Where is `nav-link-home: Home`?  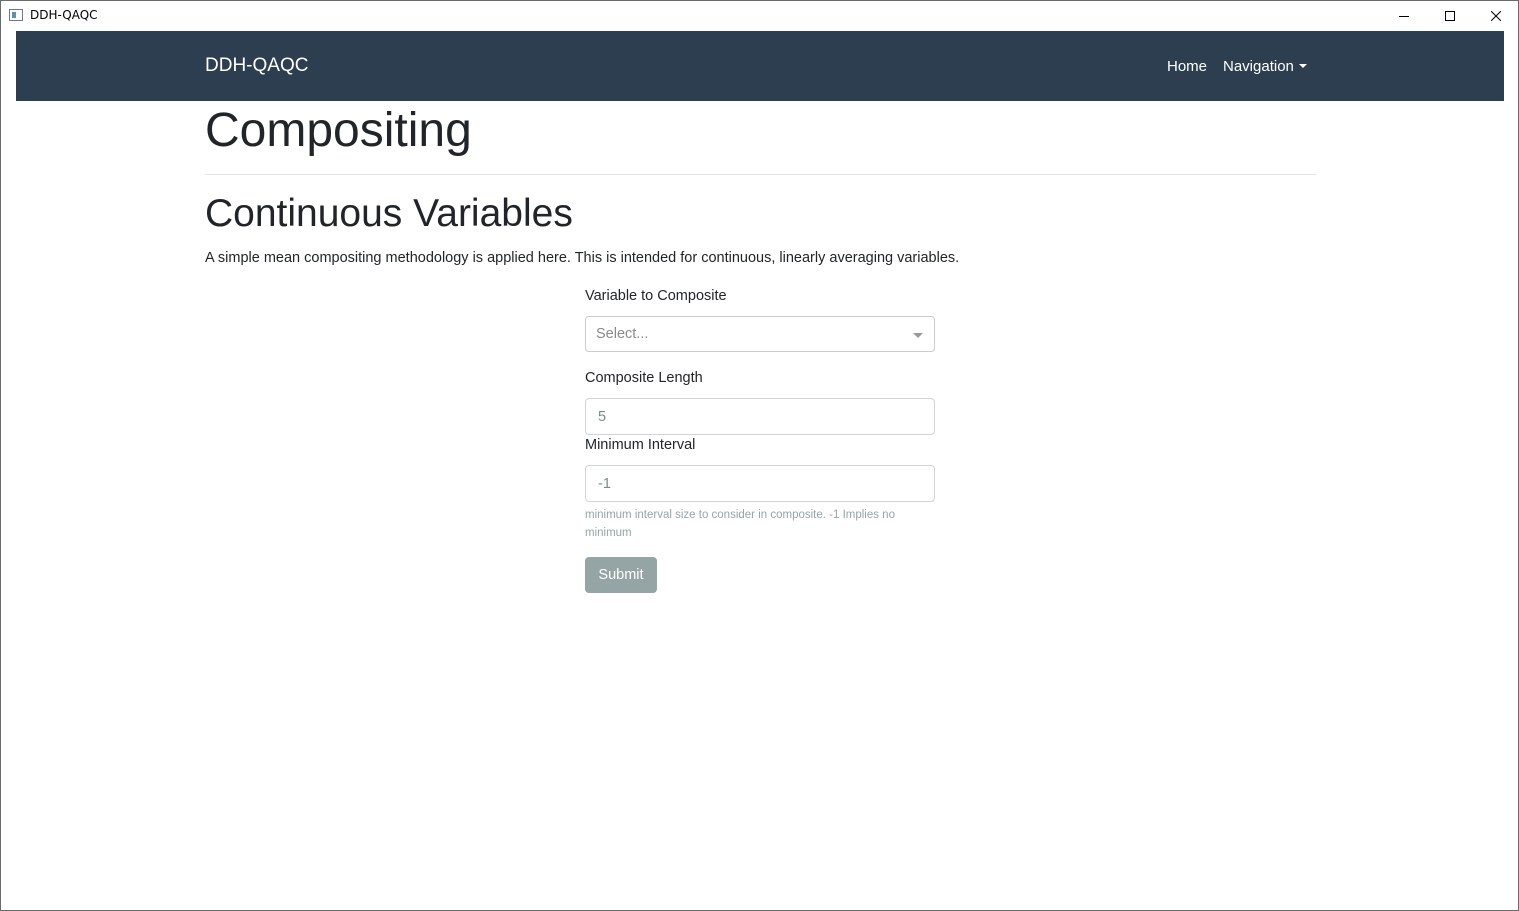 nav-link-home: Home is located at coordinates (1187, 66).